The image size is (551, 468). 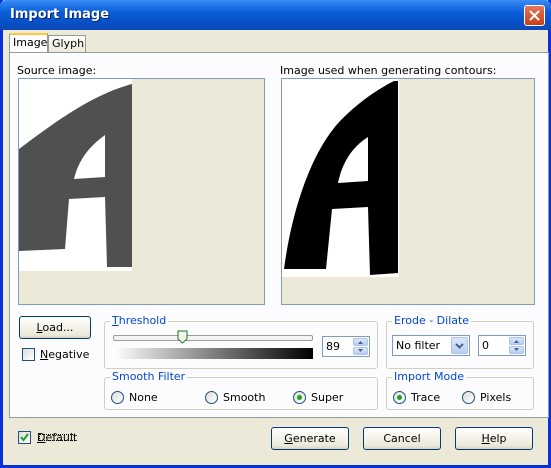 What do you see at coordinates (213, 353) in the screenshot?
I see `threshold-gradient-bar` at bounding box center [213, 353].